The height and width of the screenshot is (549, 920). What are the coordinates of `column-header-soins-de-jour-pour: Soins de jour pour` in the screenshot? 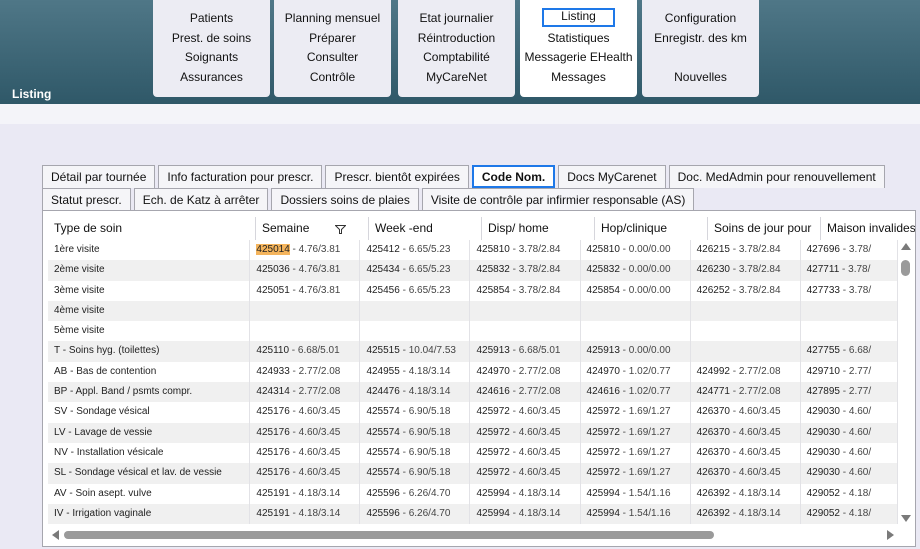 It's located at (764, 228).